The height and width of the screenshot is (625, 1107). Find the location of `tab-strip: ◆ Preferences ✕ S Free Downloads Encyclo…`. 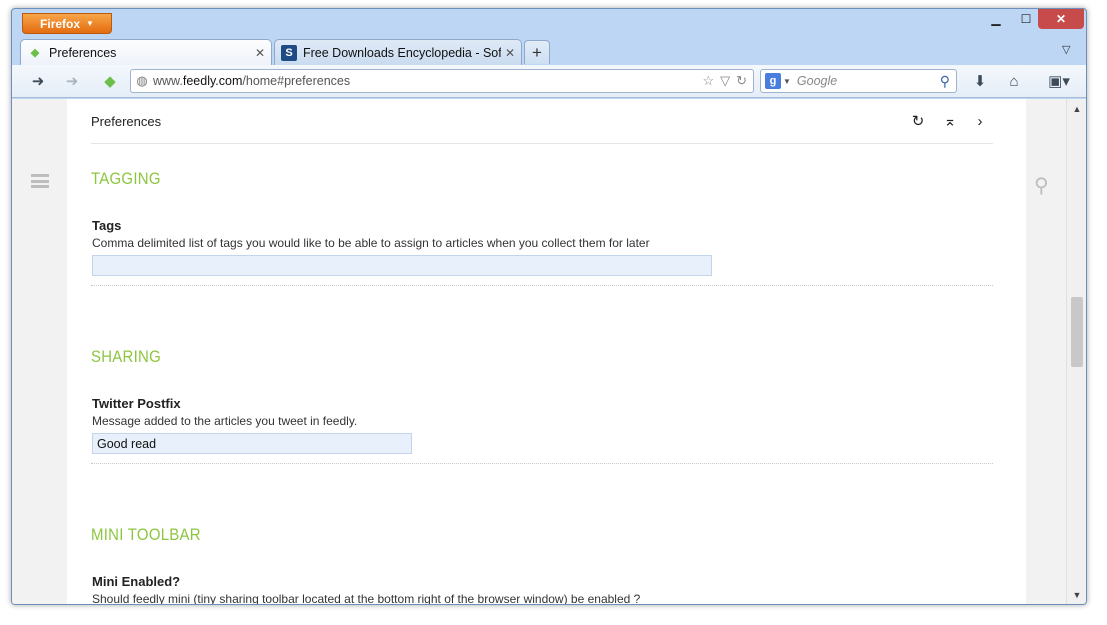

tab-strip: ◆ Preferences ✕ S Free Downloads Encyclo… is located at coordinates (549, 51).